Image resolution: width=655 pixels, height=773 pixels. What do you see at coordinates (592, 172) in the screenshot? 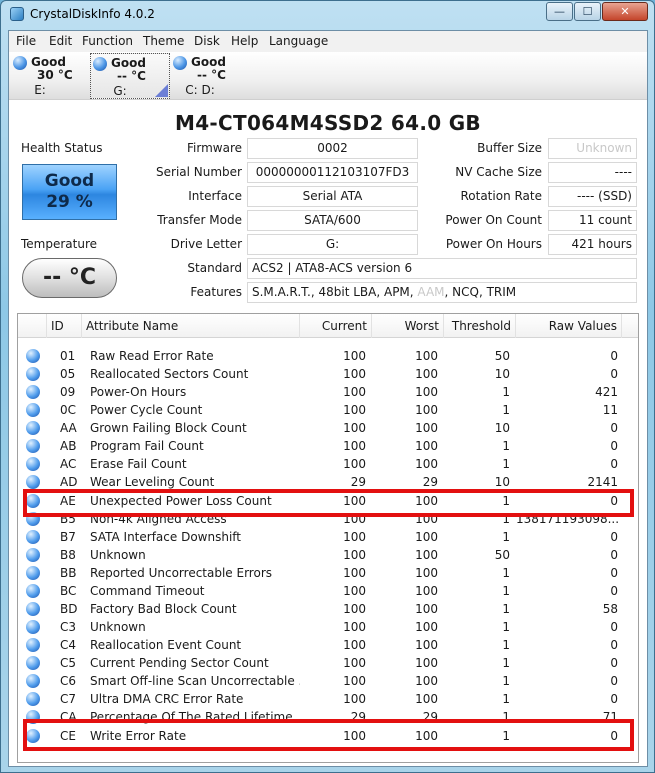
I see `nv-cache-field: ----` at bounding box center [592, 172].